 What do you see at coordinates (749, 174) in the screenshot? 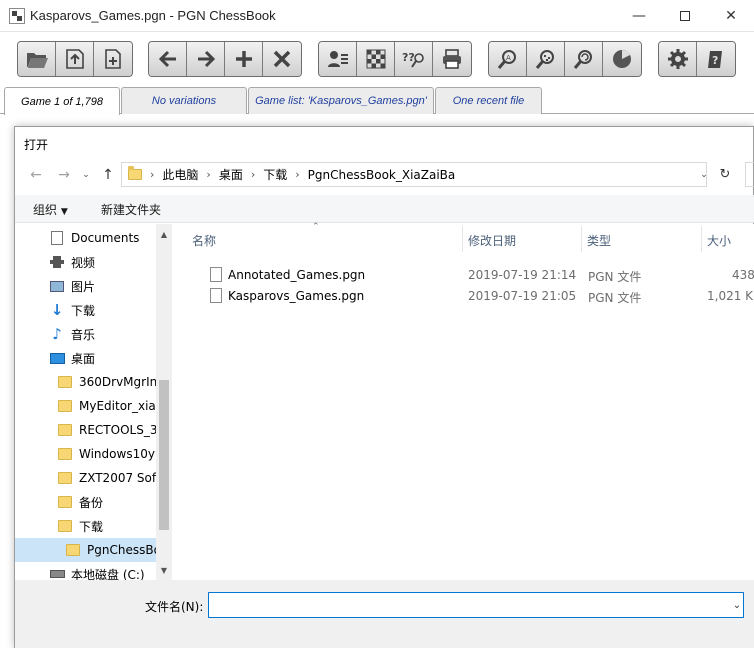
I see `search-box` at bounding box center [749, 174].